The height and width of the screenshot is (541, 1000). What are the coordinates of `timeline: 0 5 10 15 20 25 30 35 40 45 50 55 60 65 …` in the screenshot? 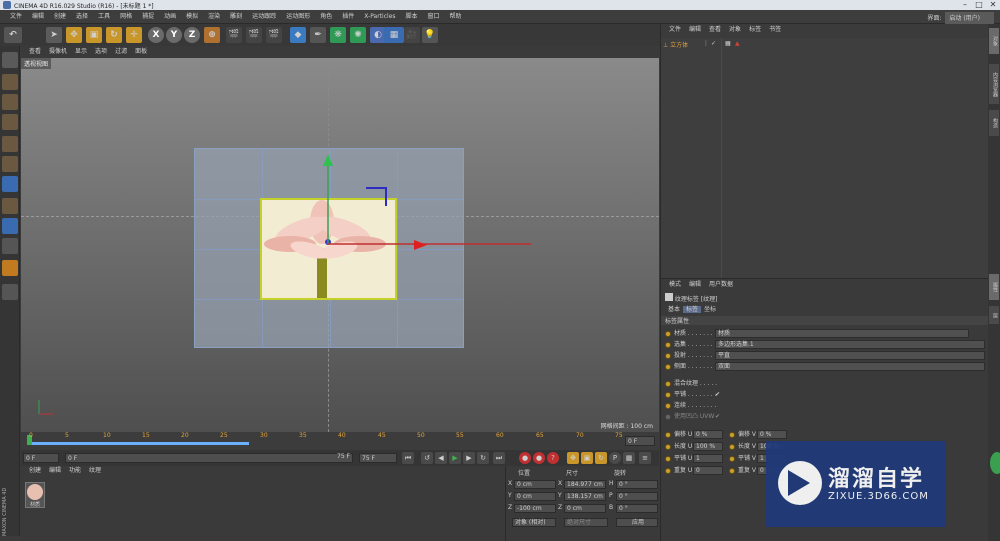 It's located at (340, 441).